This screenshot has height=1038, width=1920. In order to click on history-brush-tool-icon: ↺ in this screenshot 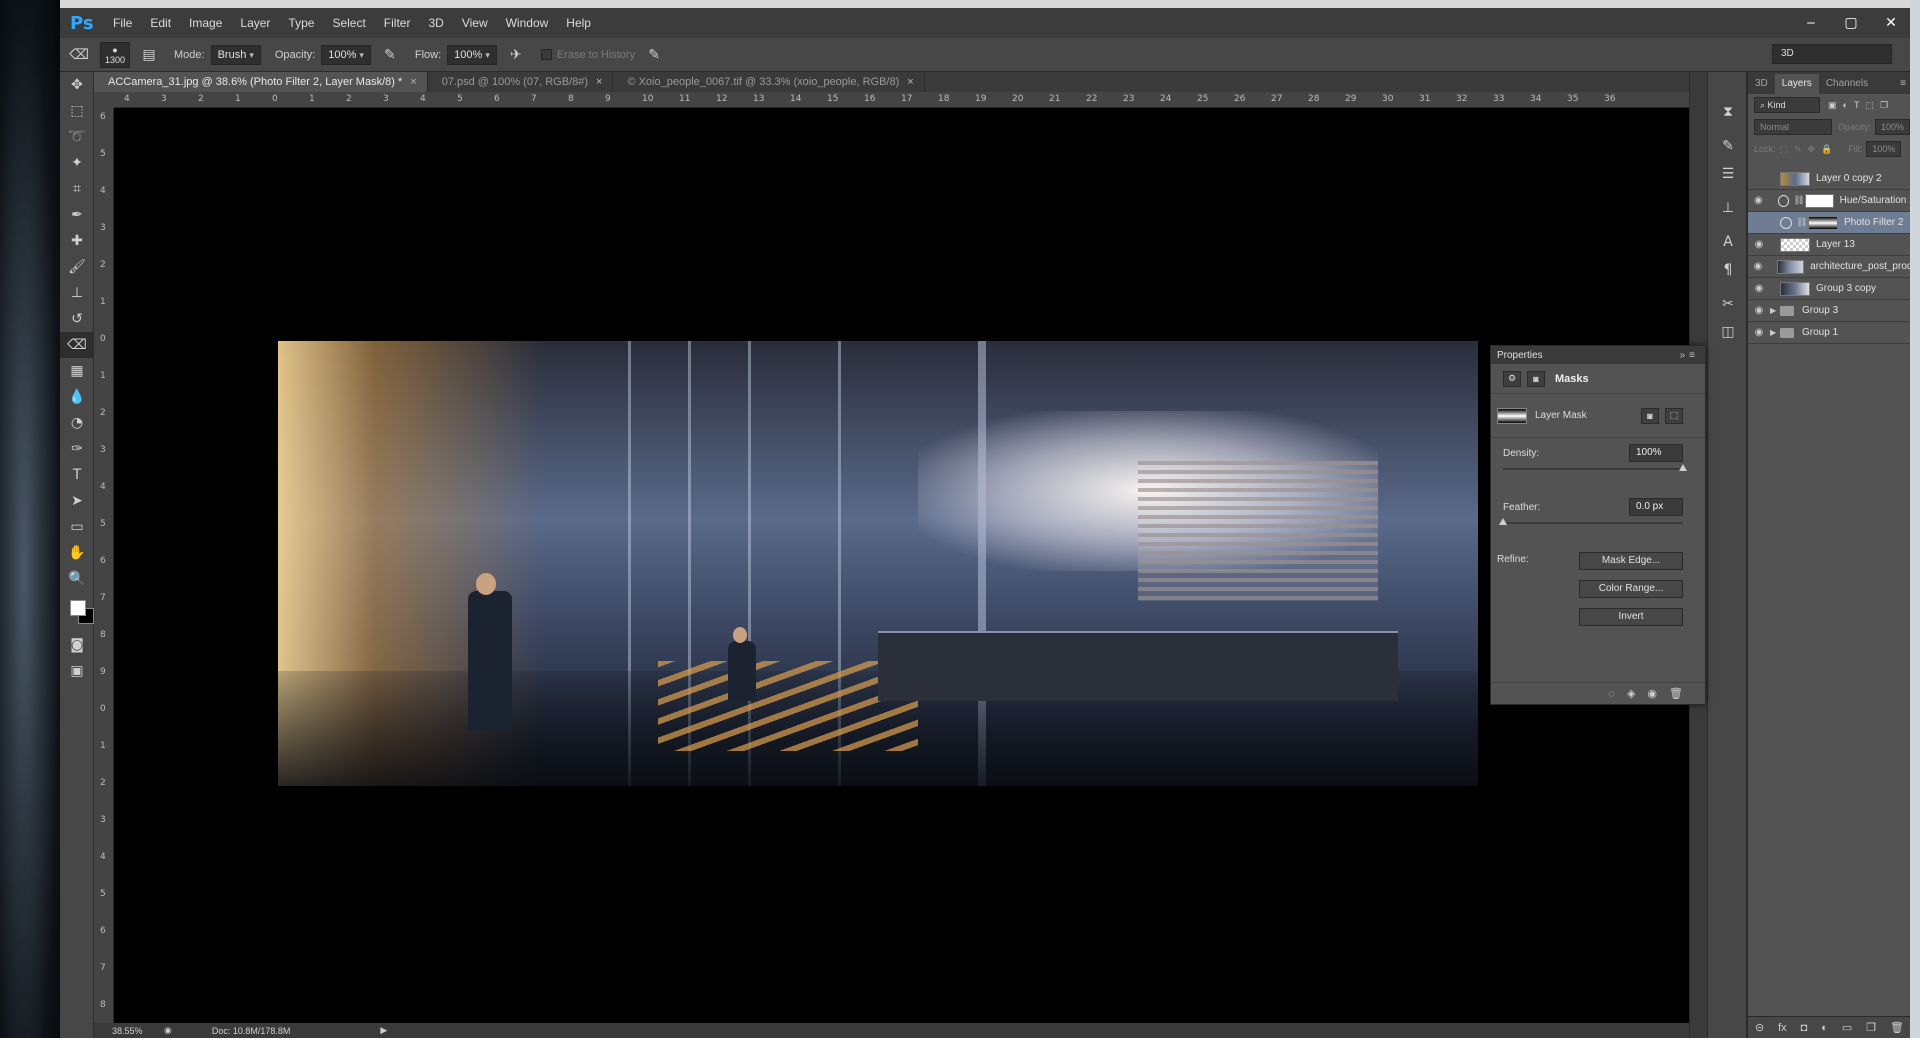, I will do `click(77, 319)`.